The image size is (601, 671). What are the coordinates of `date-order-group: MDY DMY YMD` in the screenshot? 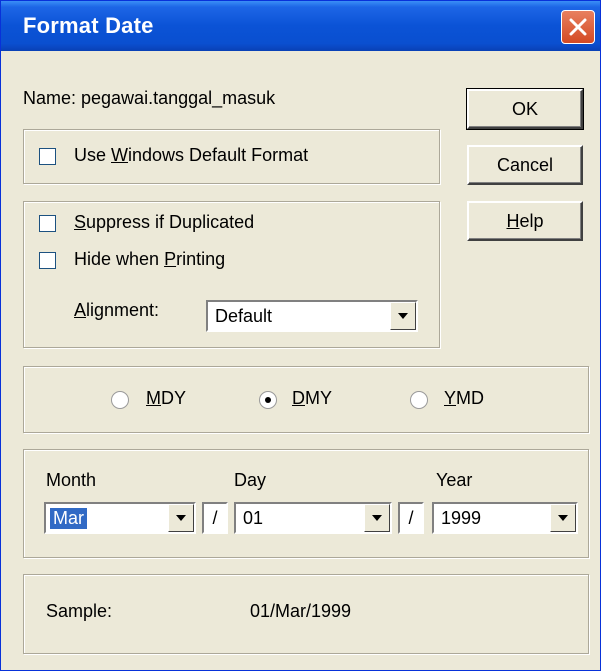 It's located at (306, 399).